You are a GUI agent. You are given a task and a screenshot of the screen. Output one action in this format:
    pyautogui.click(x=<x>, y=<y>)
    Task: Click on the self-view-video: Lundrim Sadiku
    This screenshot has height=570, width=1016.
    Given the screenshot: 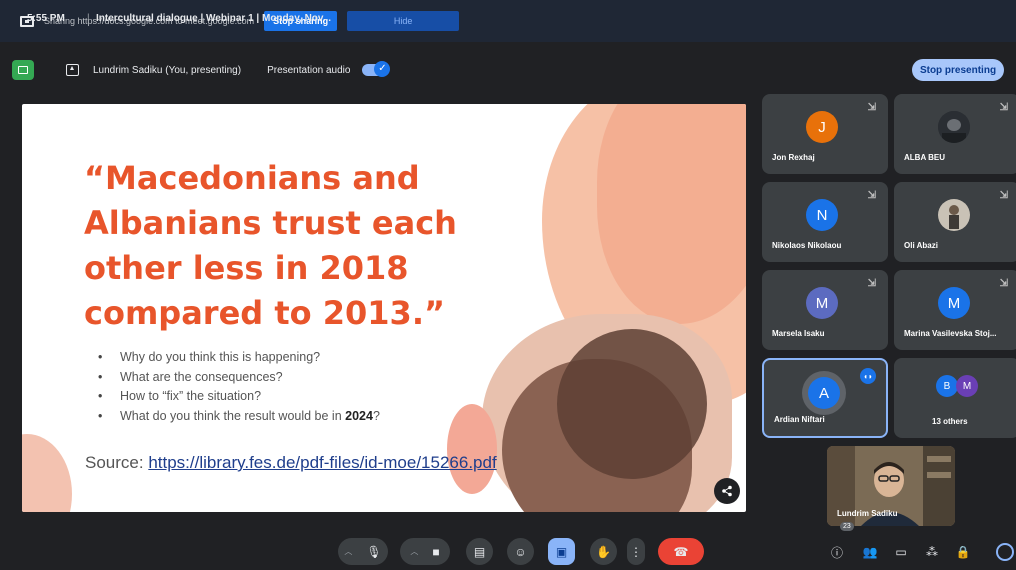 What is the action you would take?
    pyautogui.click(x=891, y=486)
    